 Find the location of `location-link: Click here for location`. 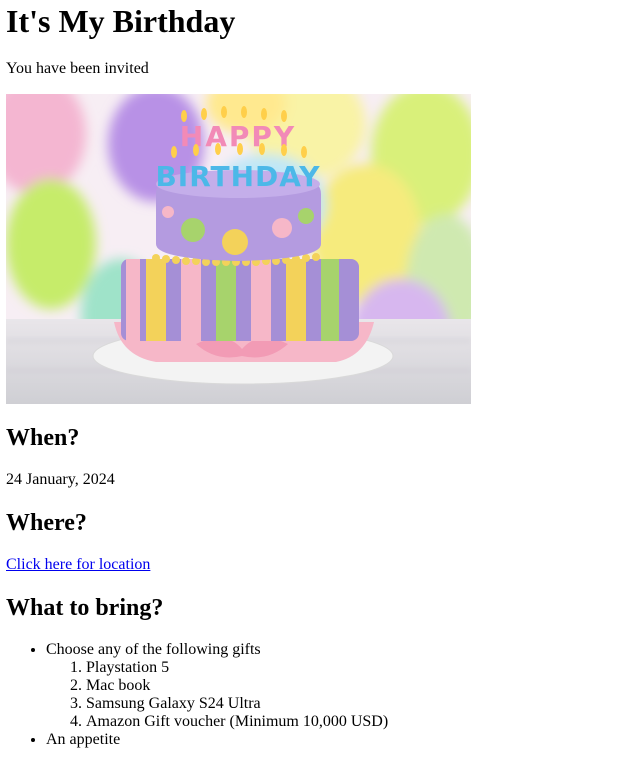

location-link: Click here for location is located at coordinates (78, 564).